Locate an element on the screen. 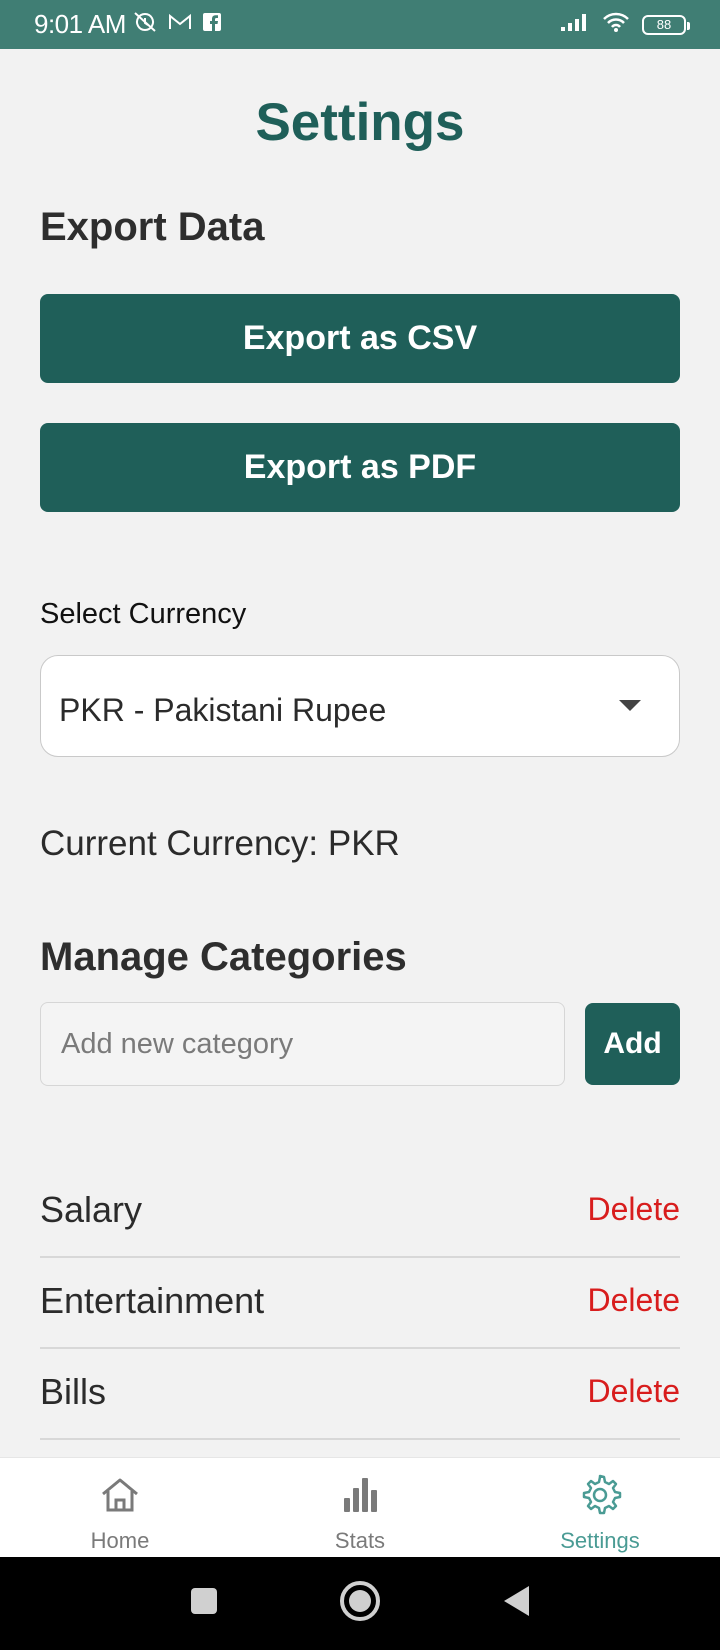 The image size is (720, 1650). alarm-off-icon is located at coordinates (145, 24).